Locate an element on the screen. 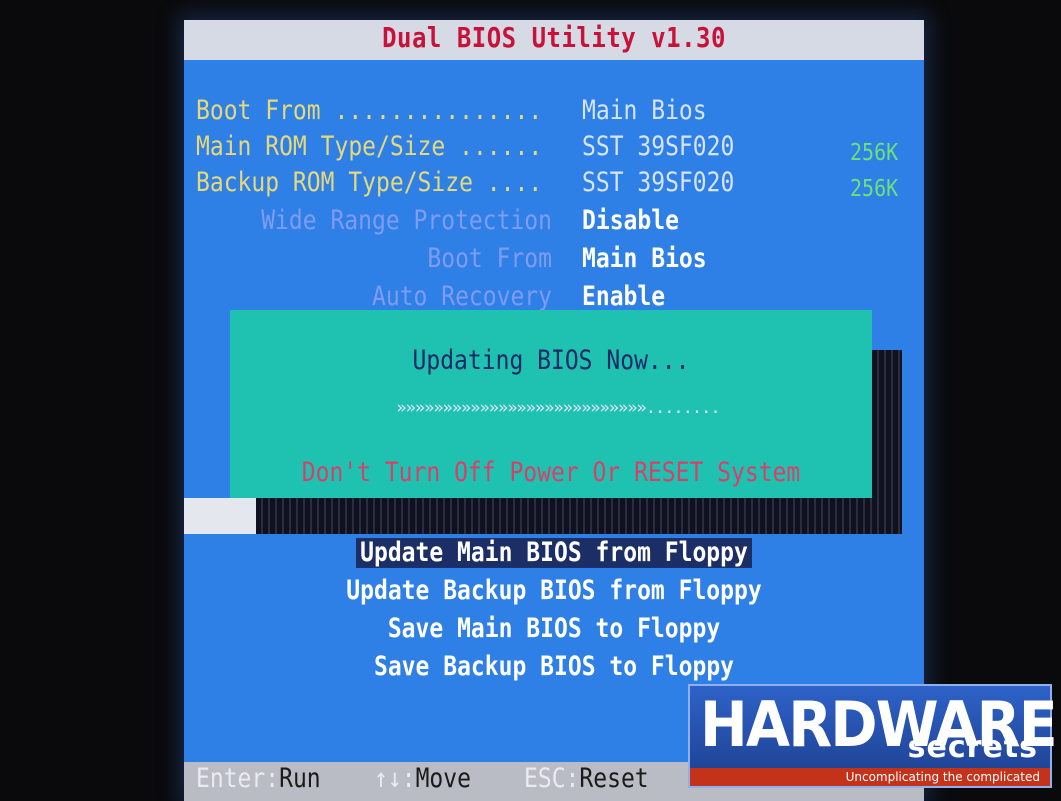 This screenshot has width=1061, height=801. key-esc: ESC is located at coordinates (545, 779).